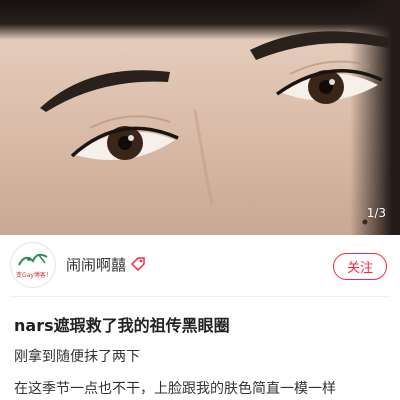 The width and height of the screenshot is (400, 400). What do you see at coordinates (34, 275) in the screenshot?
I see `avatar-text: 变Gay博客！` at bounding box center [34, 275].